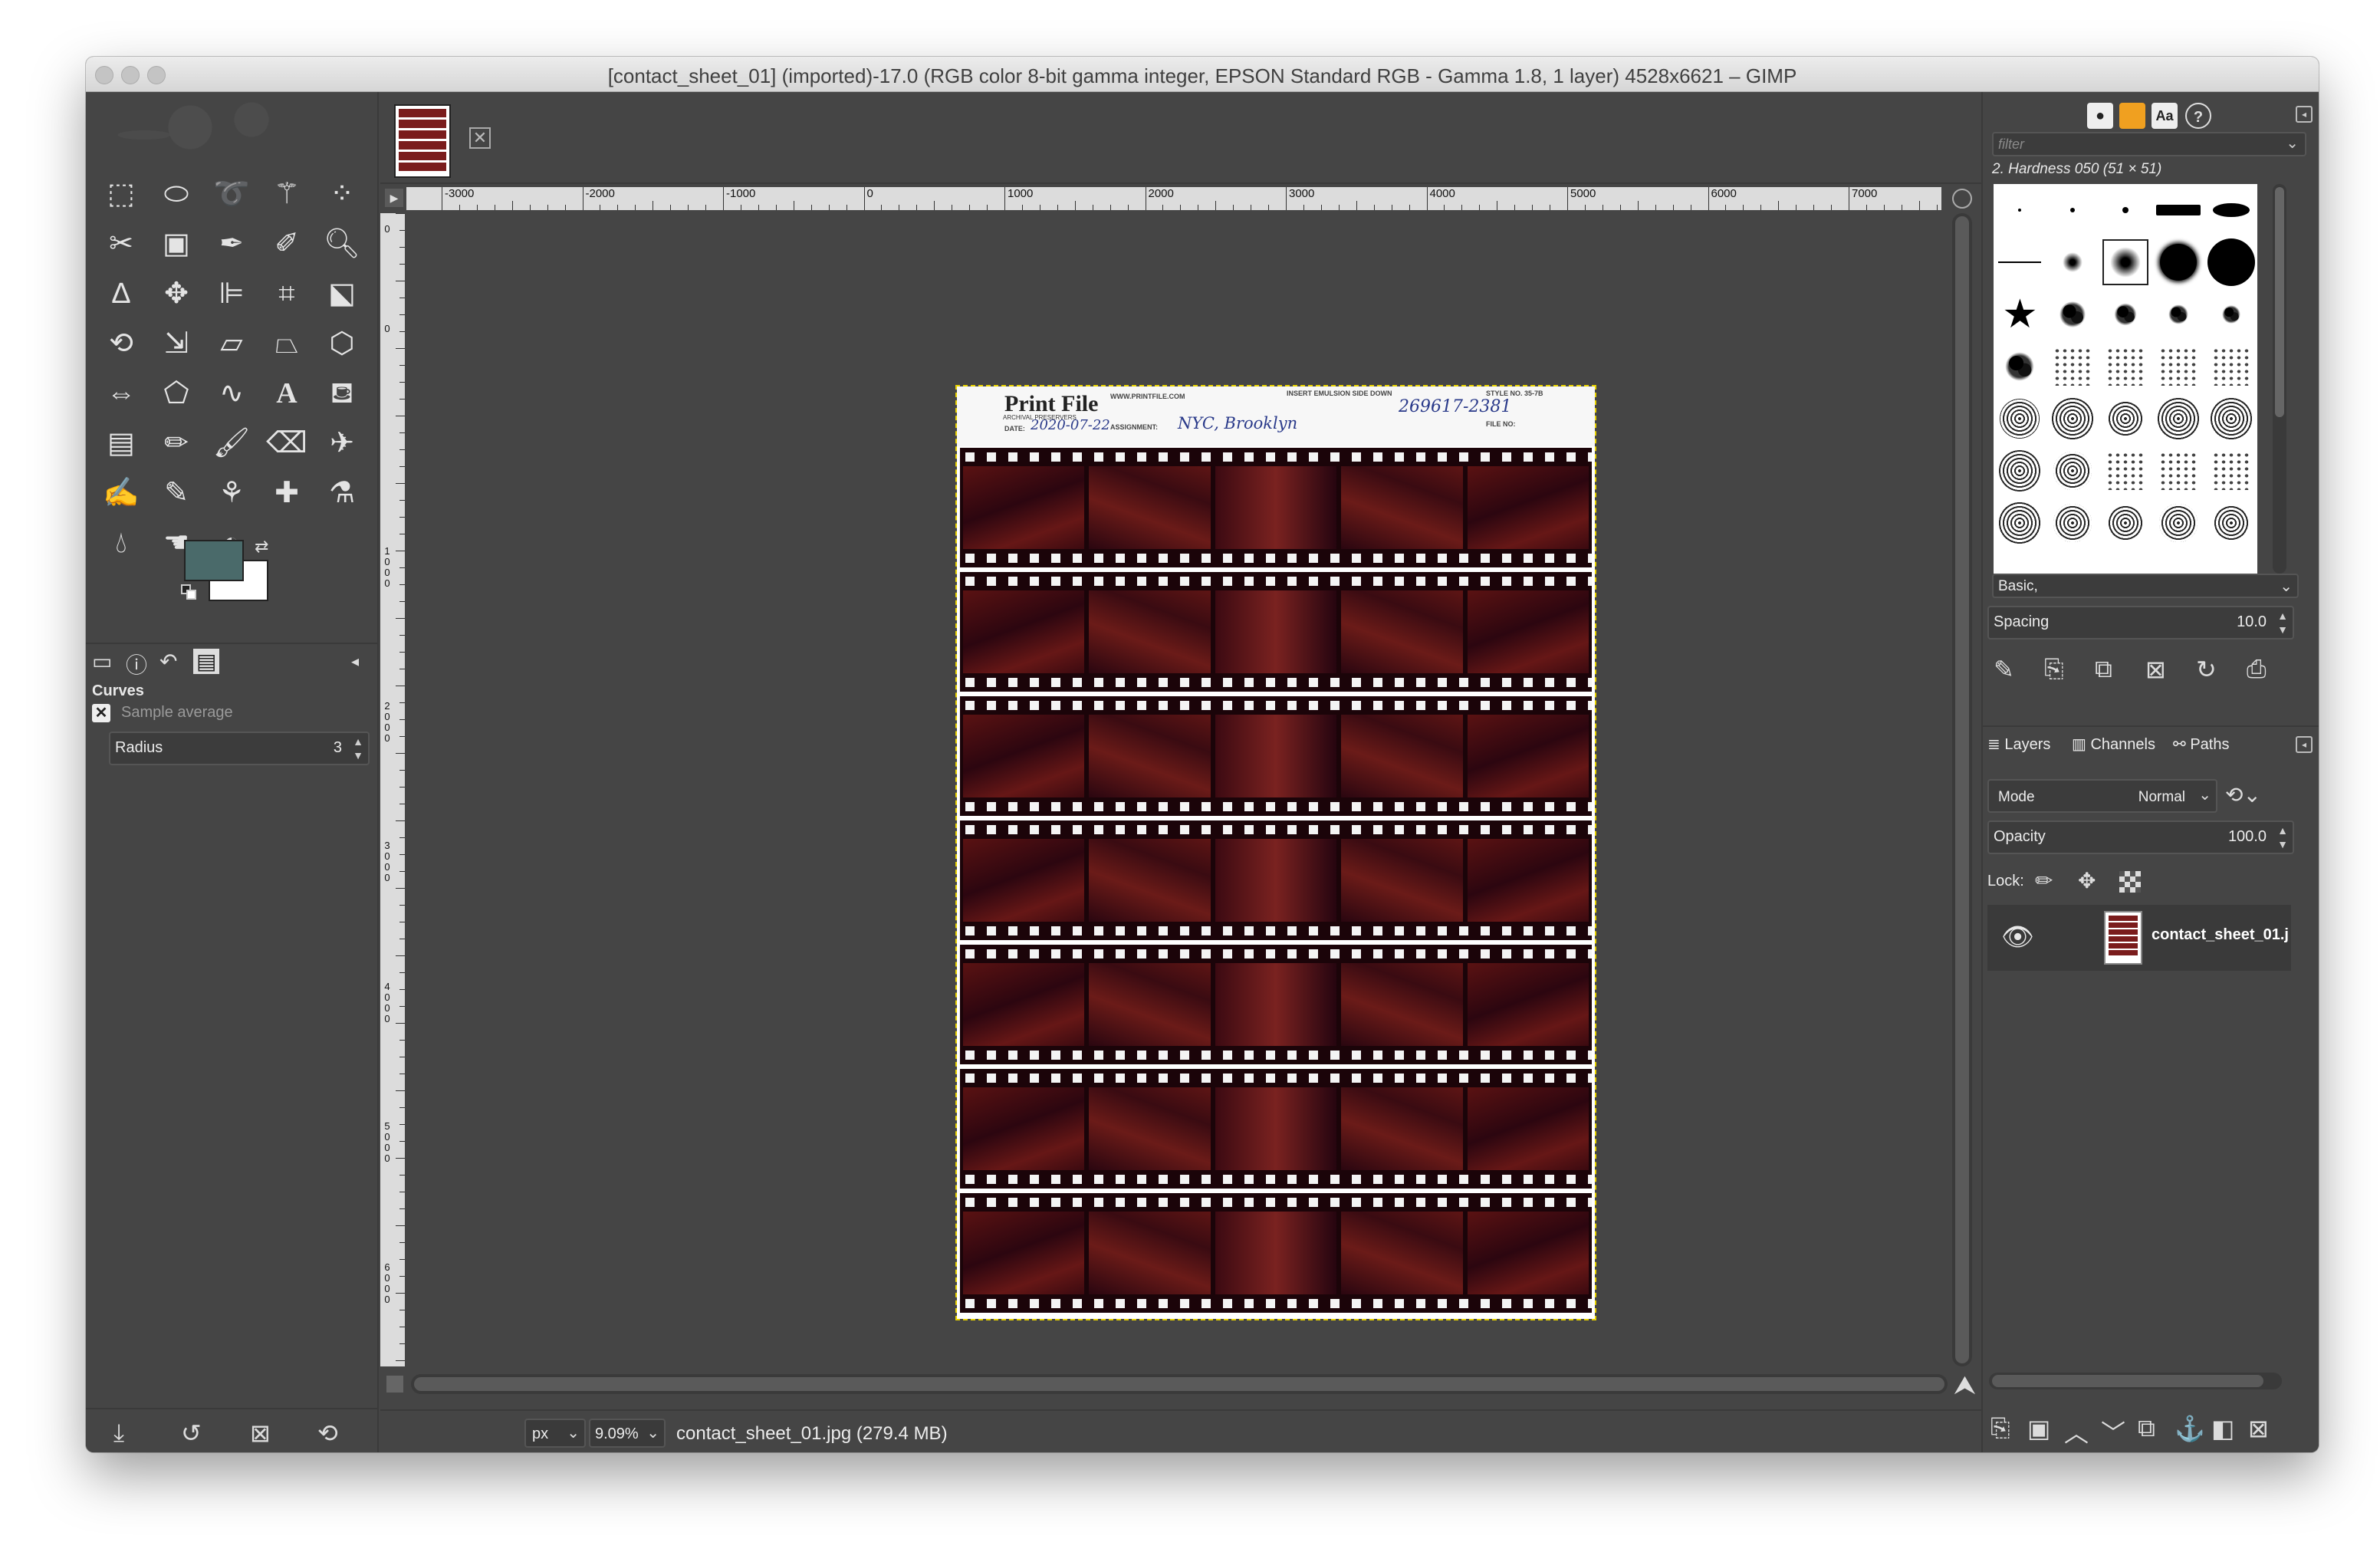  What do you see at coordinates (2087, 881) in the screenshot?
I see `lock-position-icon: ✥` at bounding box center [2087, 881].